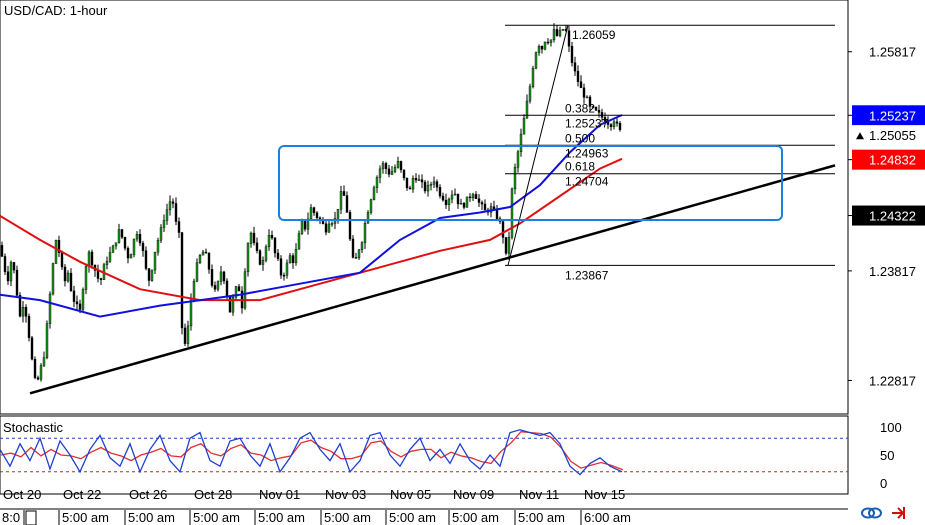  Describe the element at coordinates (56, 10) in the screenshot. I see `chart-title-text: USD/CAD: 1-hour` at that location.